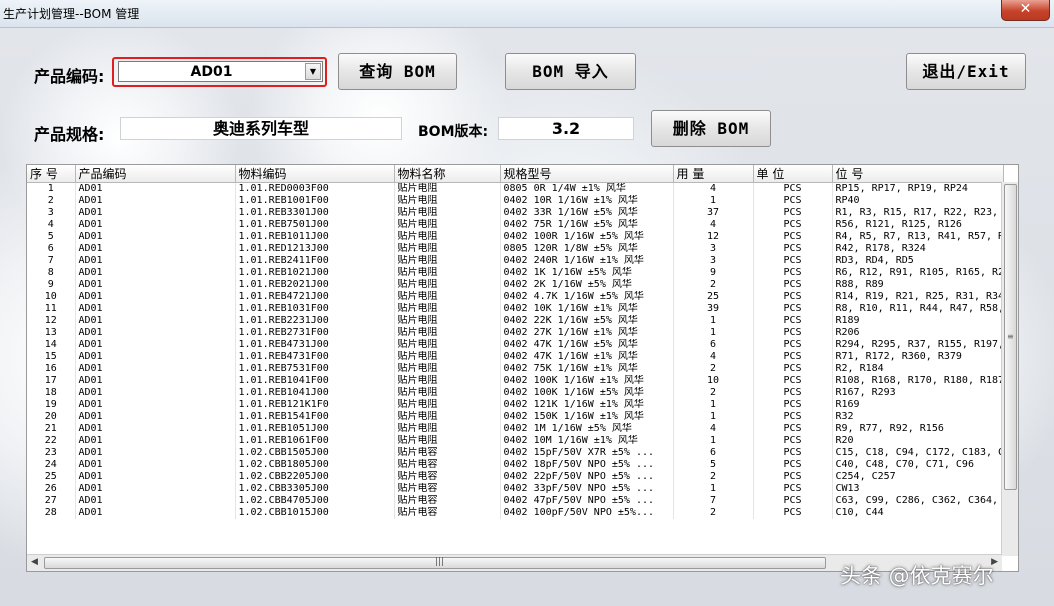 This screenshot has height=606, width=1054. I want to click on table-cell: 28, so click(51, 513).